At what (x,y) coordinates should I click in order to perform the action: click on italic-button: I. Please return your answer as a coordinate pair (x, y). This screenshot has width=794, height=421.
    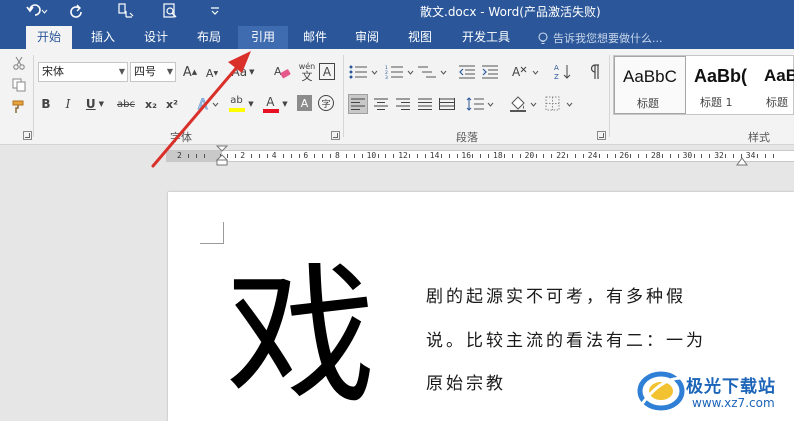
    Looking at the image, I should click on (68, 104).